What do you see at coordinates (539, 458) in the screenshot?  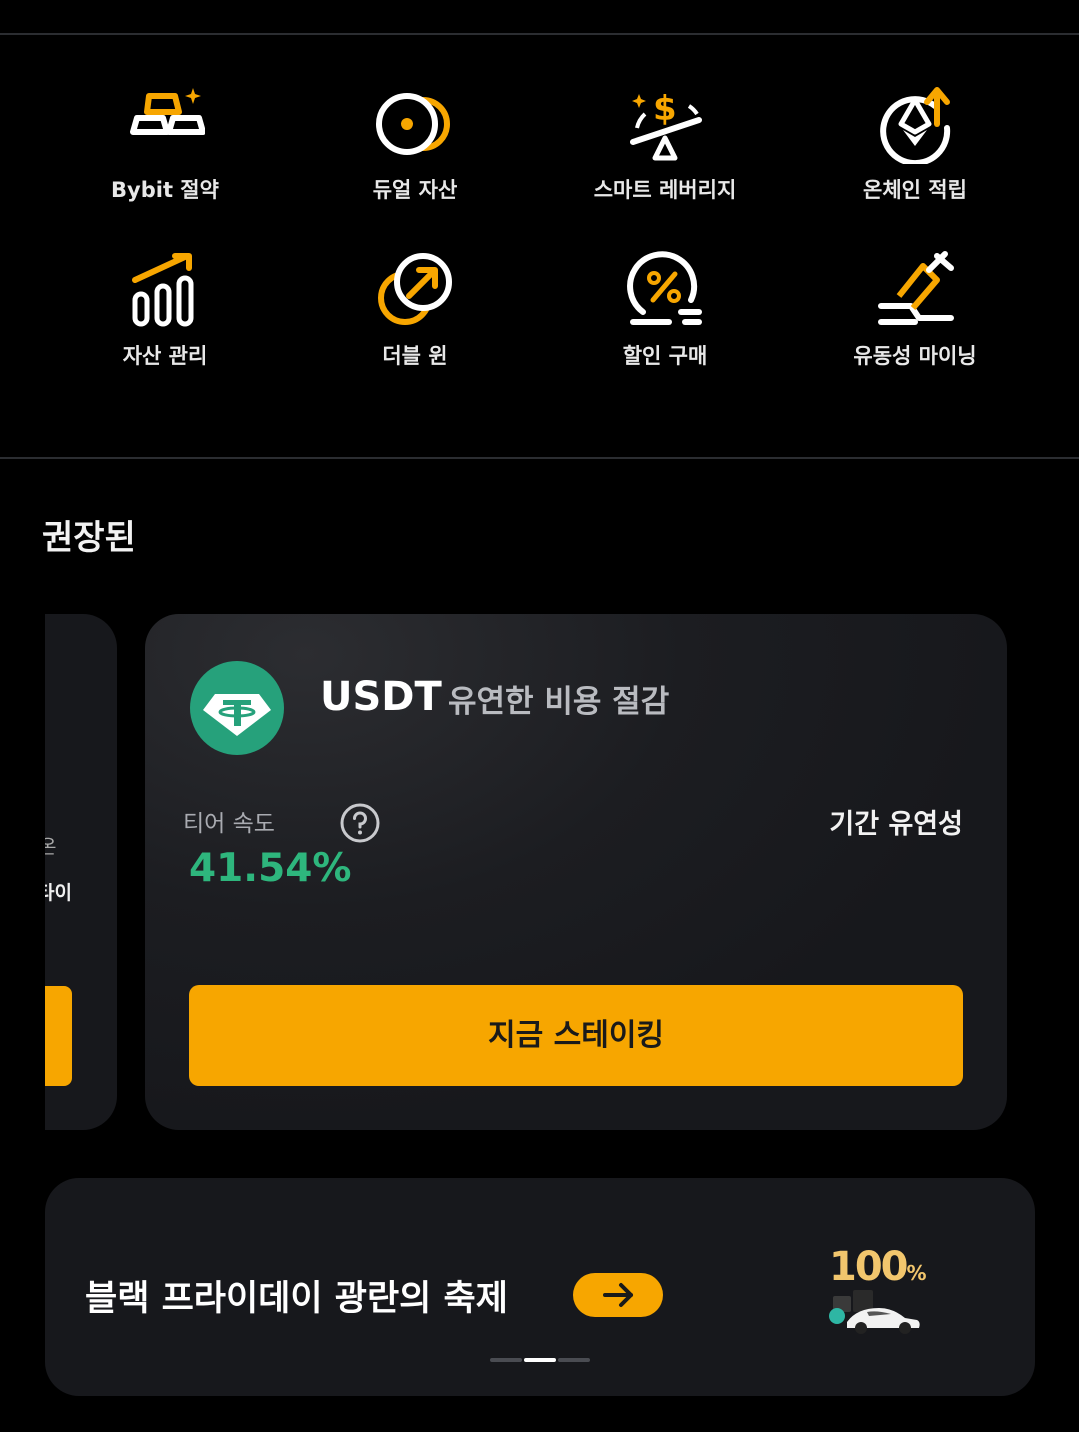 I see `section-divider` at bounding box center [539, 458].